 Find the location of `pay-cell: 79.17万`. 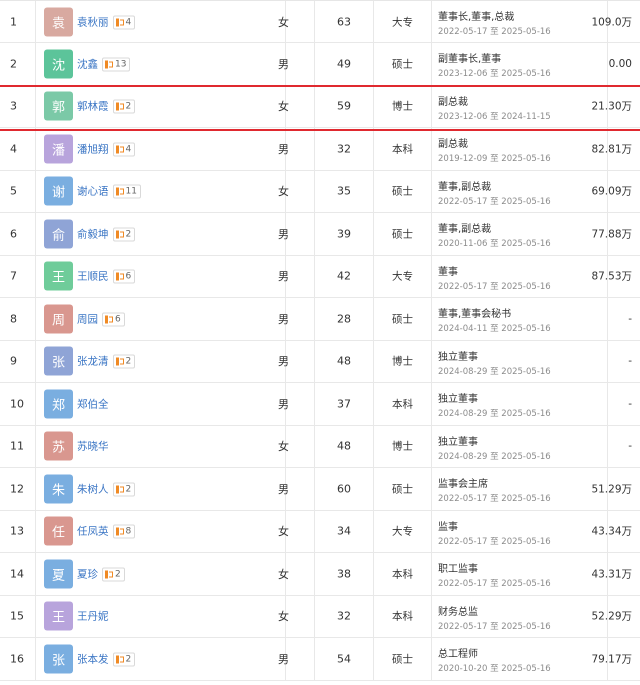

pay-cell: 79.17万 is located at coordinates (615, 659).